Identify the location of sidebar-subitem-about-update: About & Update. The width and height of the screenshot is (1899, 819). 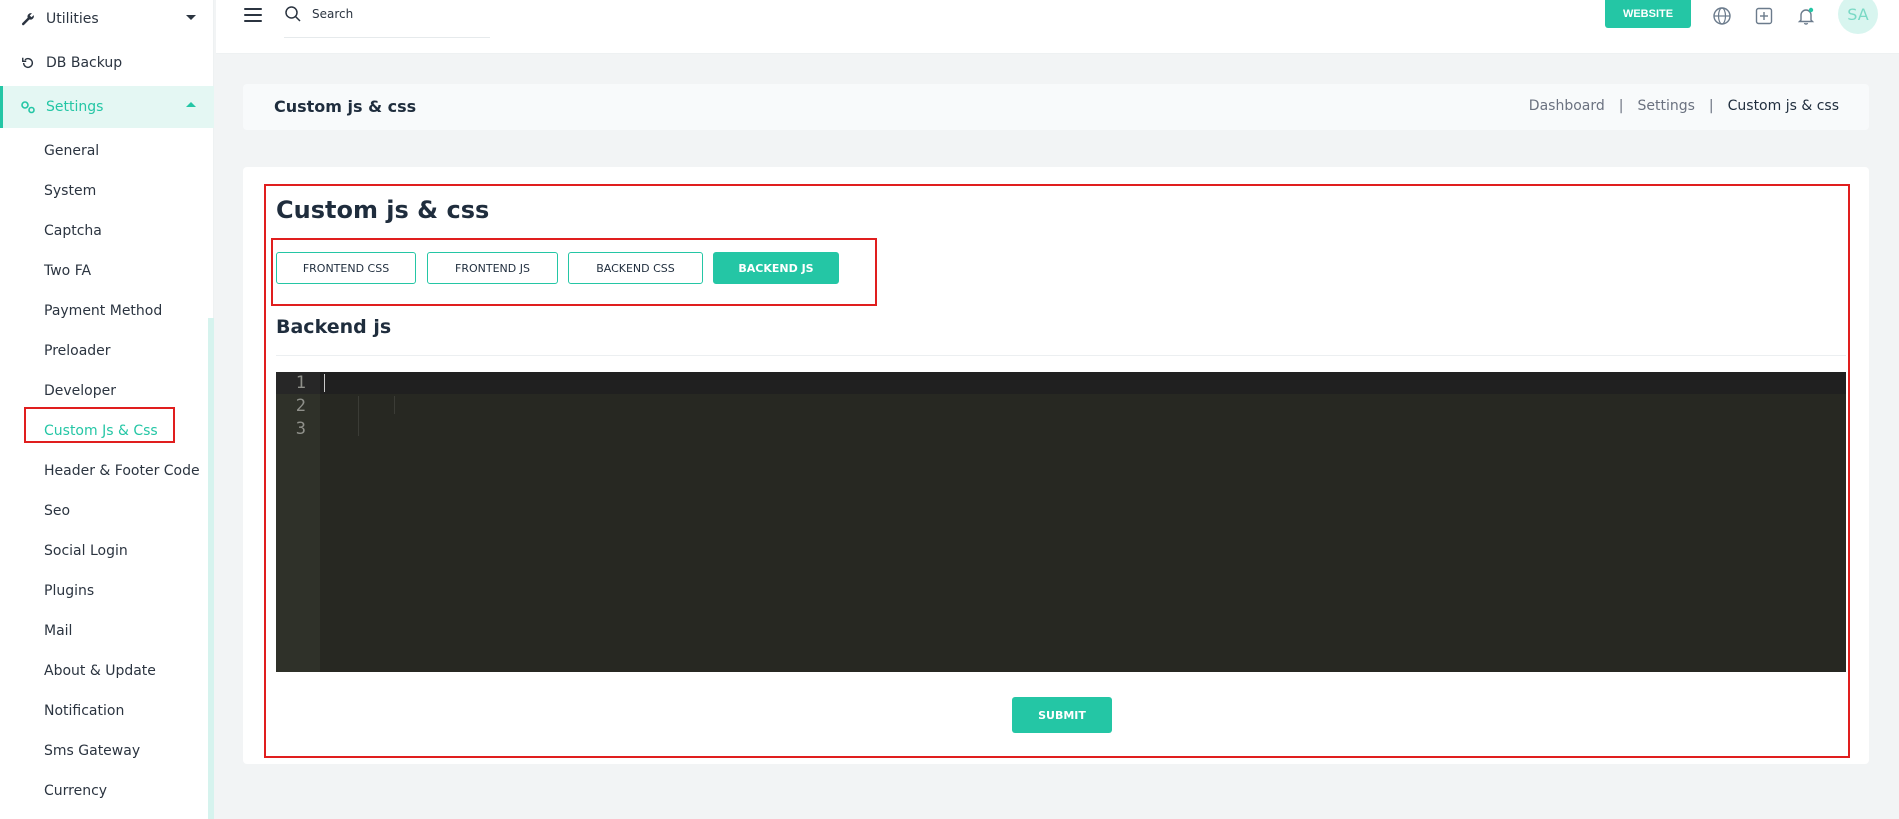
(100, 671).